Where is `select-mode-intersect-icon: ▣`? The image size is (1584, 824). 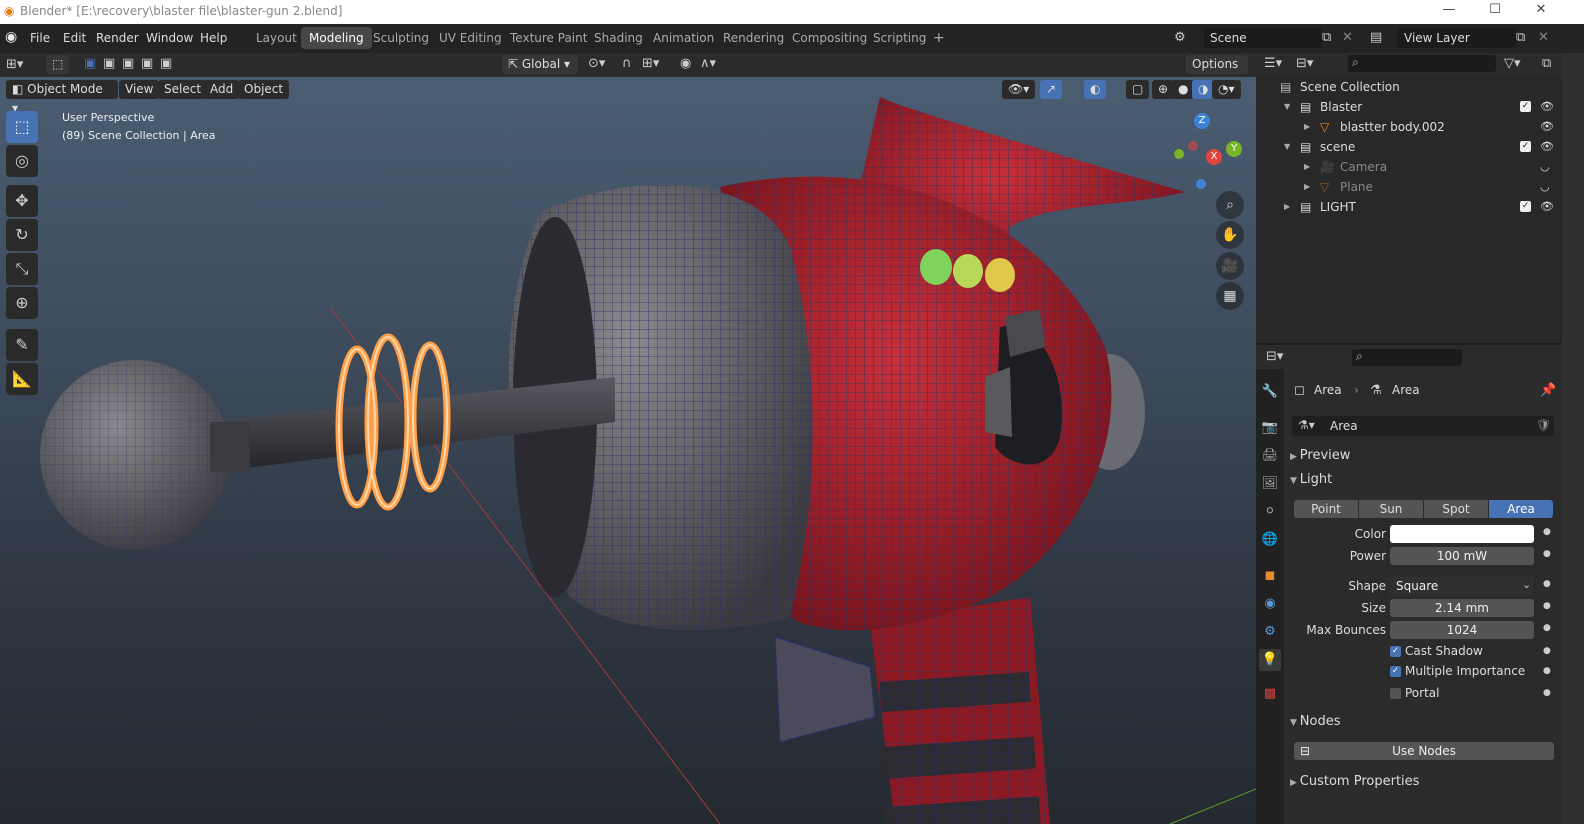 select-mode-intersect-icon: ▣ is located at coordinates (166, 63).